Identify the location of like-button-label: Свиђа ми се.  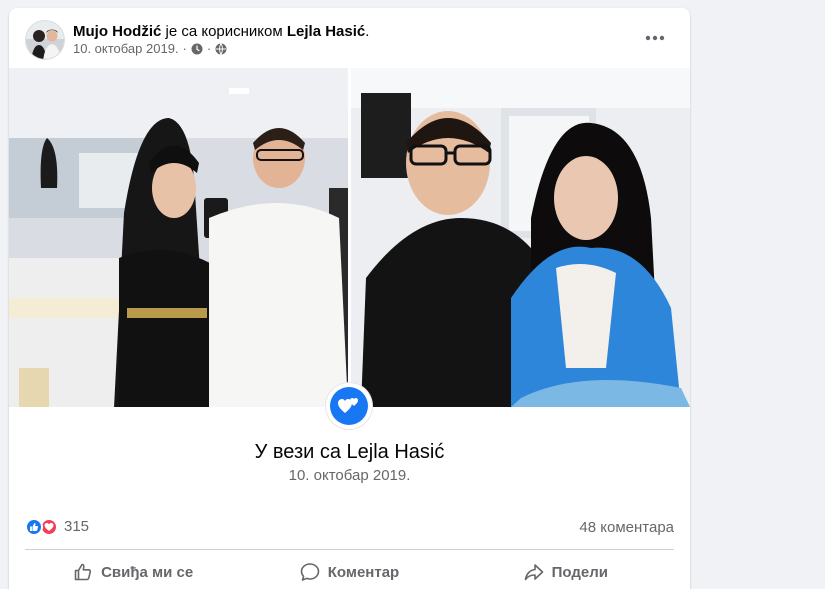
(147, 572).